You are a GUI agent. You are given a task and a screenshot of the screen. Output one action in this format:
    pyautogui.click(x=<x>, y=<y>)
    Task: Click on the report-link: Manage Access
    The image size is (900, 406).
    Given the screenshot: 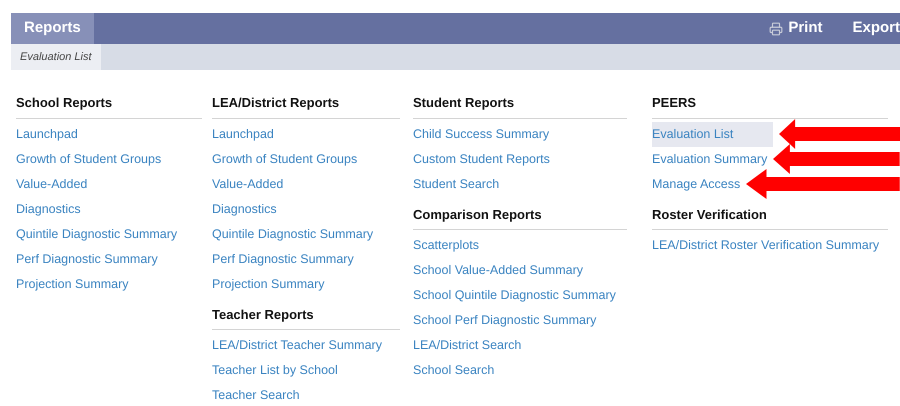 What is the action you would take?
    pyautogui.click(x=696, y=184)
    